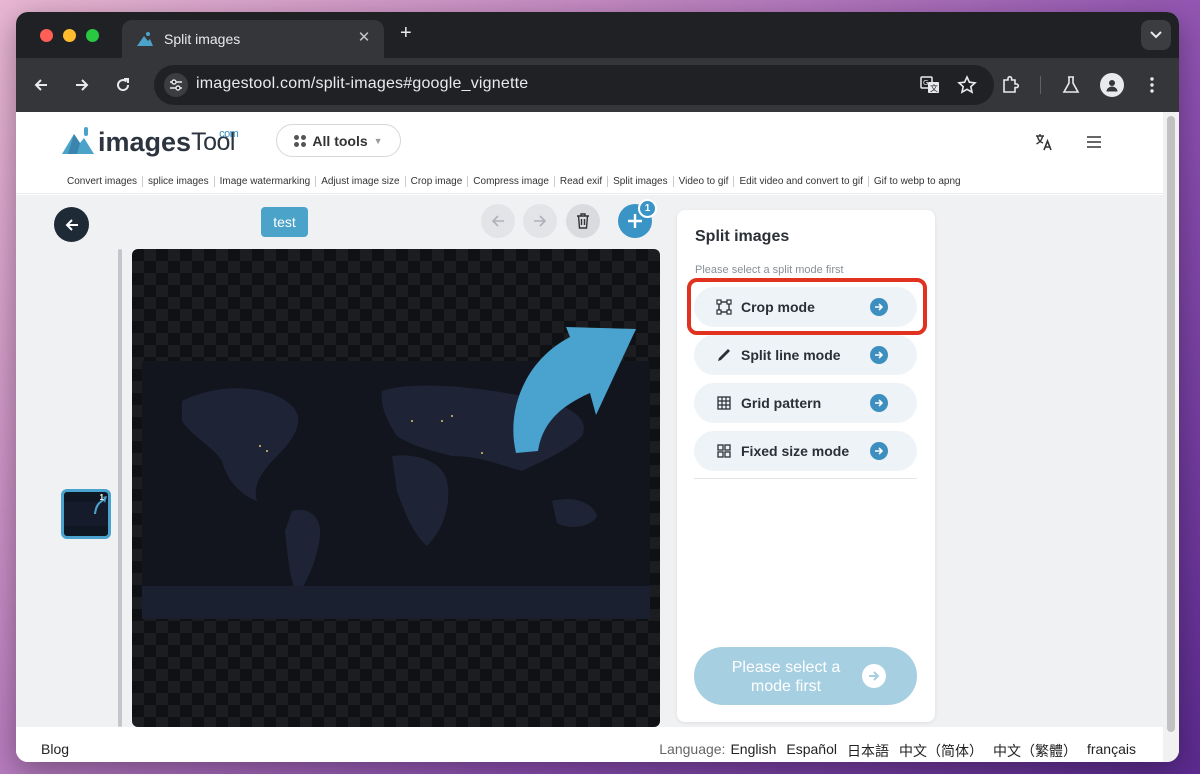 This screenshot has width=1200, height=774. I want to click on reload-button, so click(123, 85).